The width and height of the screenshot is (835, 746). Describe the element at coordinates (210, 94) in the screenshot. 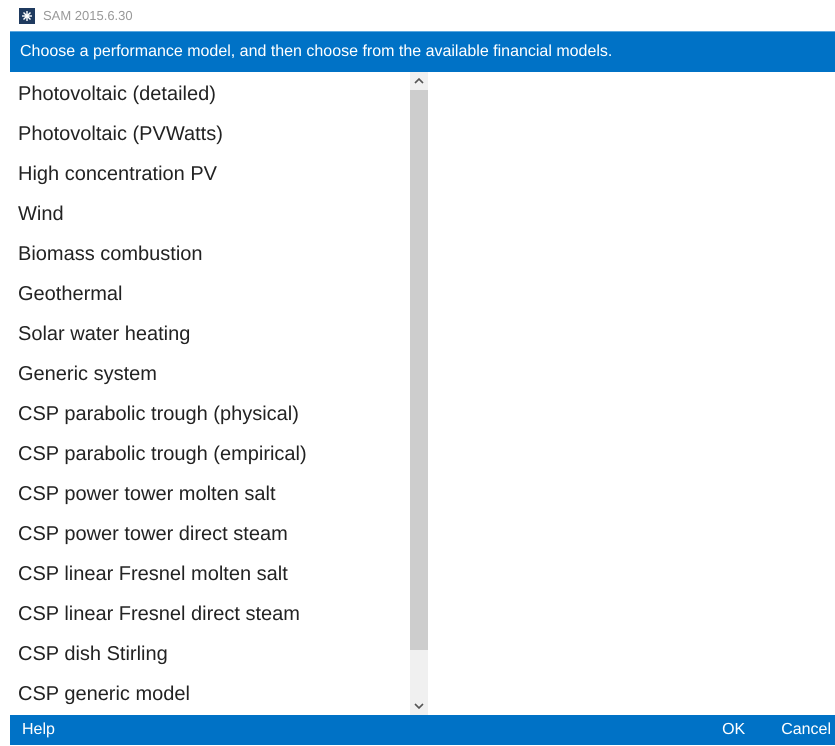

I see `list-item: Photovoltaic (detailed)` at that location.